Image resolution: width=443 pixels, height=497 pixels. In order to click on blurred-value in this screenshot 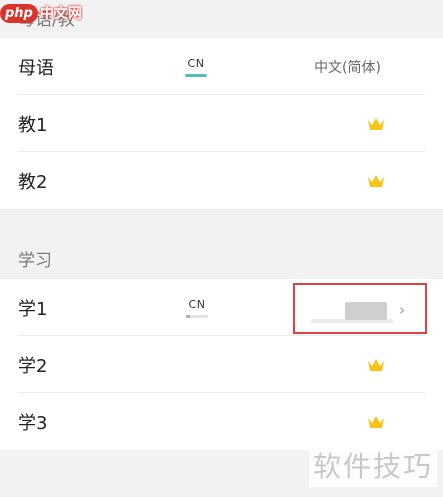, I will do `click(366, 311)`.